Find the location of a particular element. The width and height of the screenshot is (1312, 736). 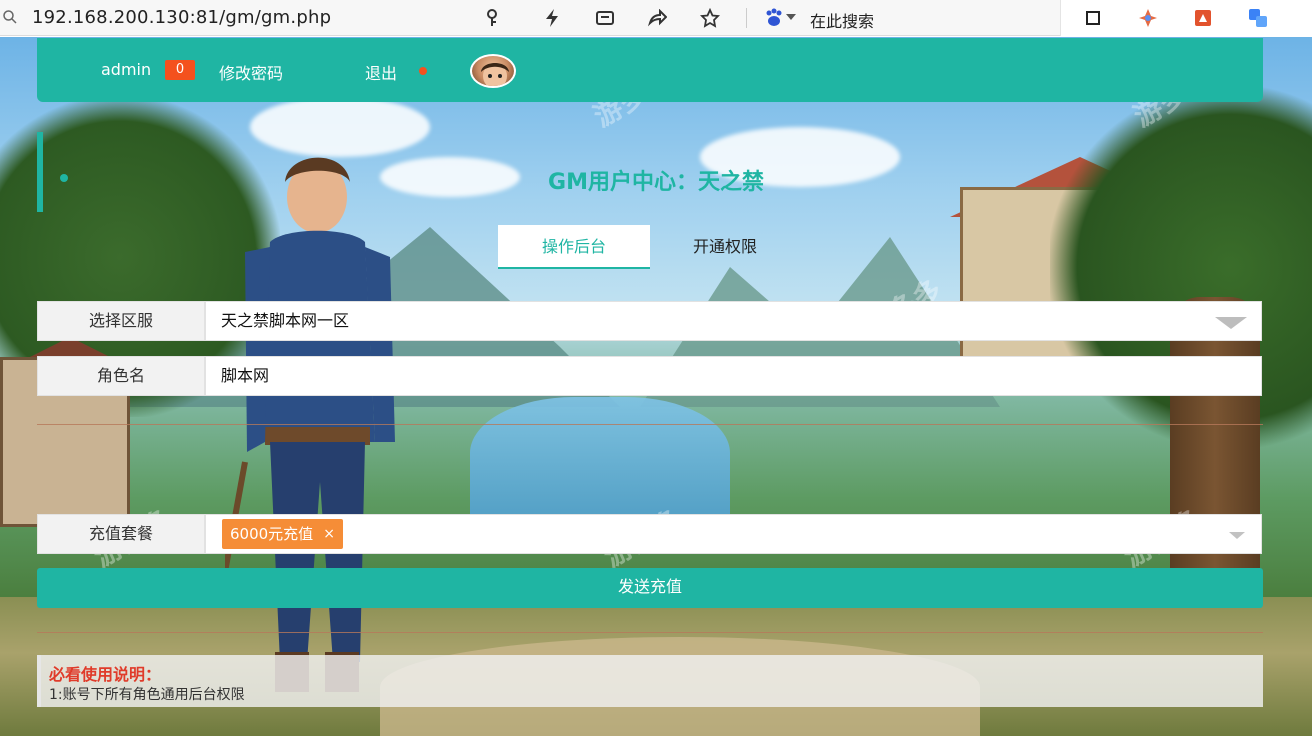

notes-line: 1:账号下所有角色通用后台权限 is located at coordinates (147, 695).